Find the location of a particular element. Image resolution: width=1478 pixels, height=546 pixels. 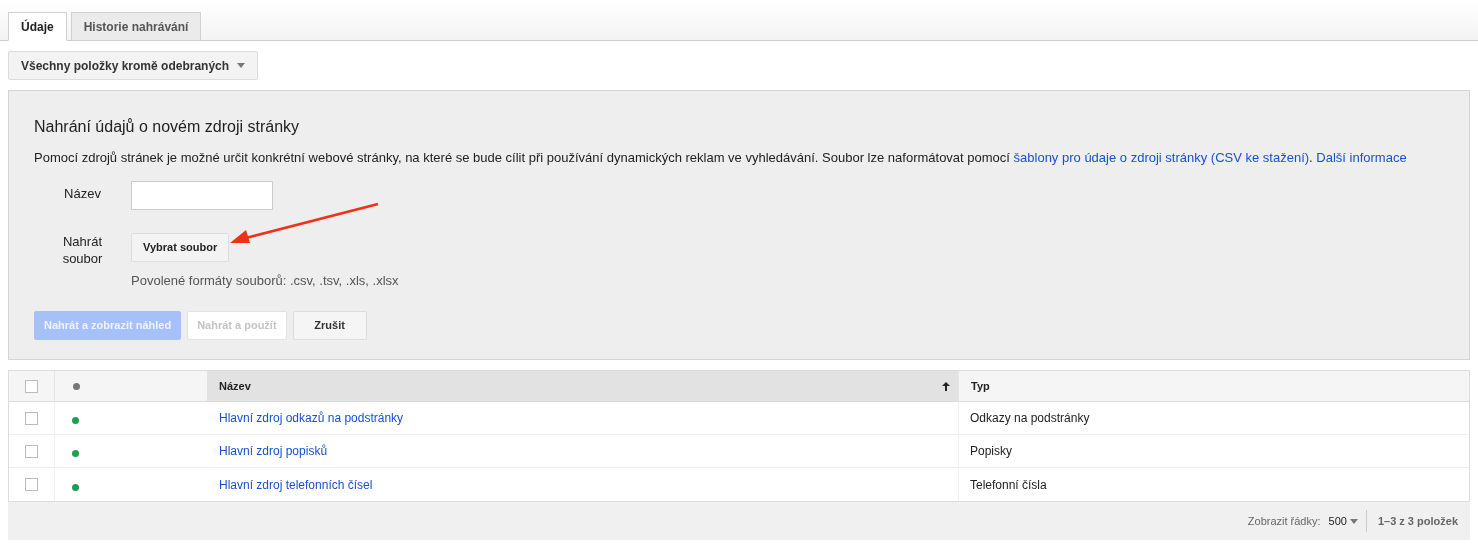

formats-hint: Povolené formáty souborů: .csv, .tsv, .xls, .xlsx is located at coordinates (265, 280).